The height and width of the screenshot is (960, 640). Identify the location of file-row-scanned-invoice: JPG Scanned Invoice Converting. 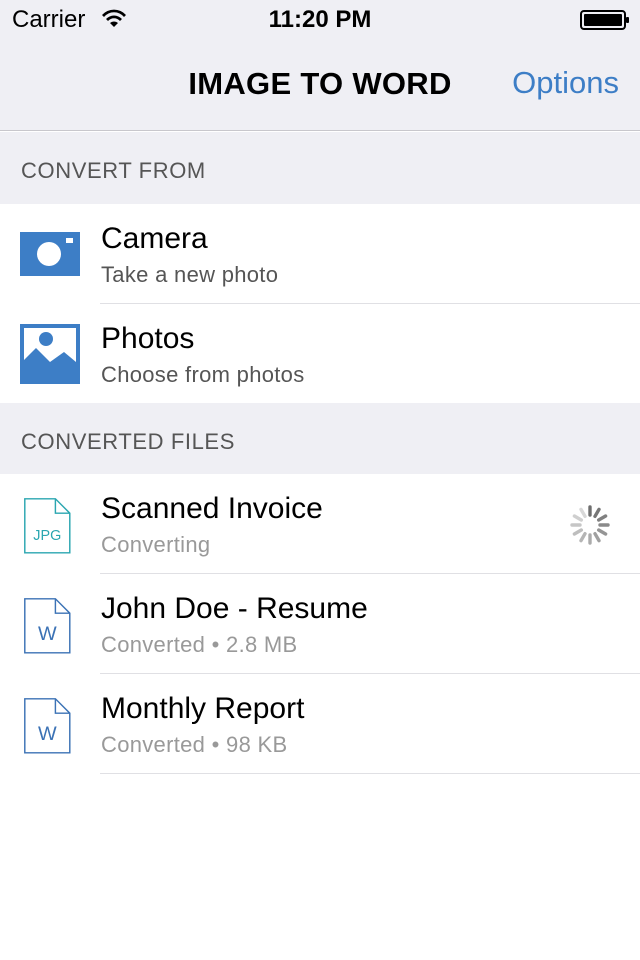
(320, 524).